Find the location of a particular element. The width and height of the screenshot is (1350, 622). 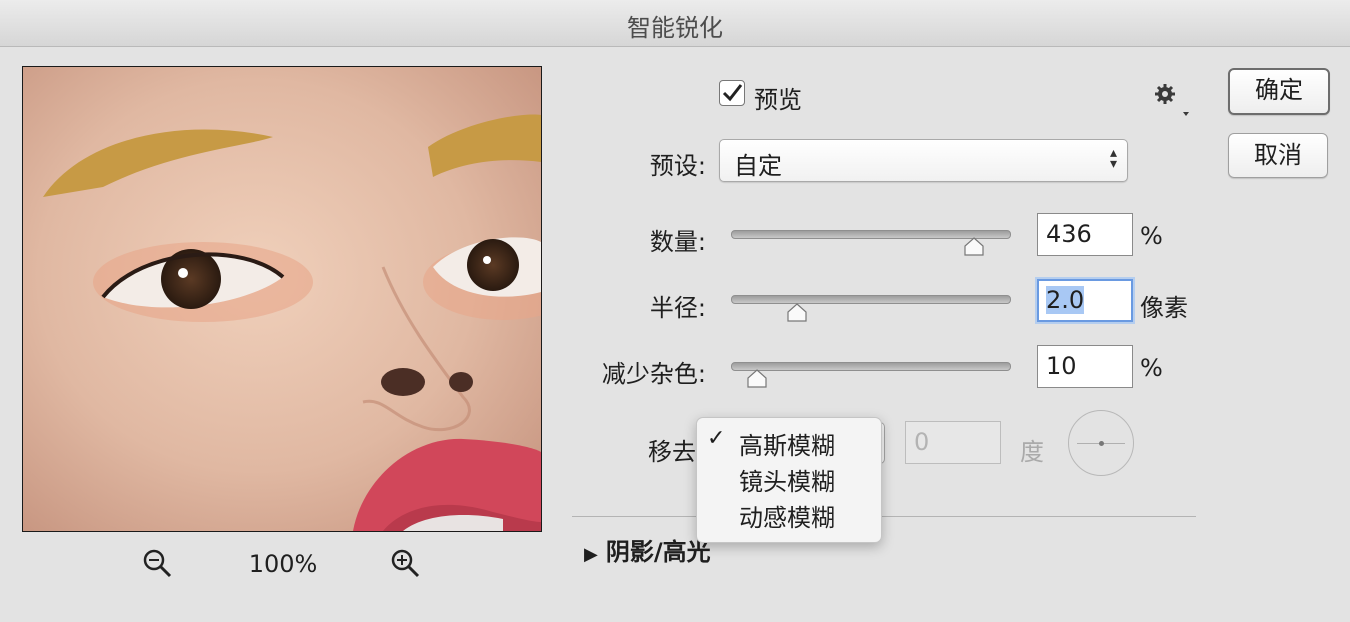

updown-arrows-icon: ▴ ▾ is located at coordinates (1113, 158).